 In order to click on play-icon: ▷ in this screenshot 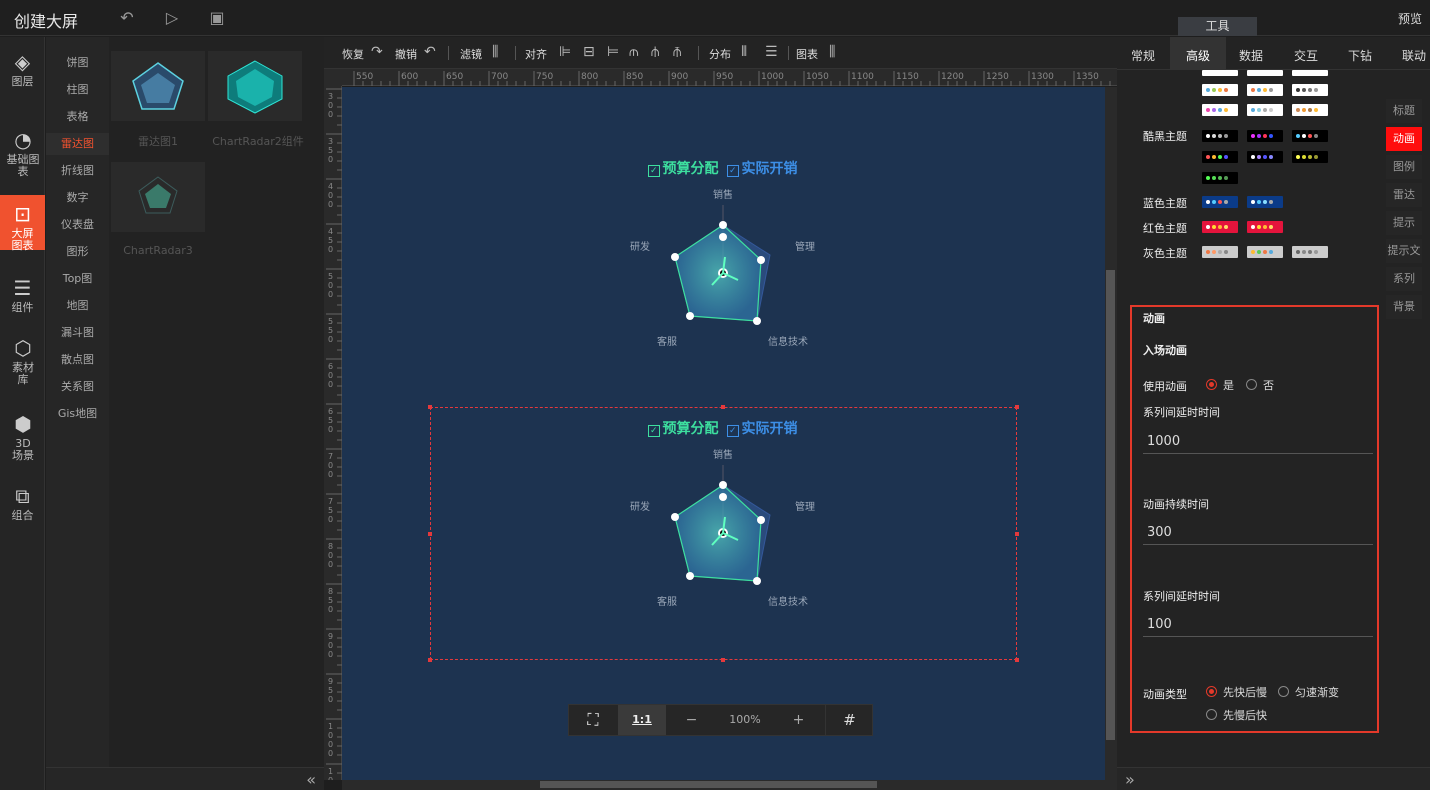, I will do `click(172, 18)`.